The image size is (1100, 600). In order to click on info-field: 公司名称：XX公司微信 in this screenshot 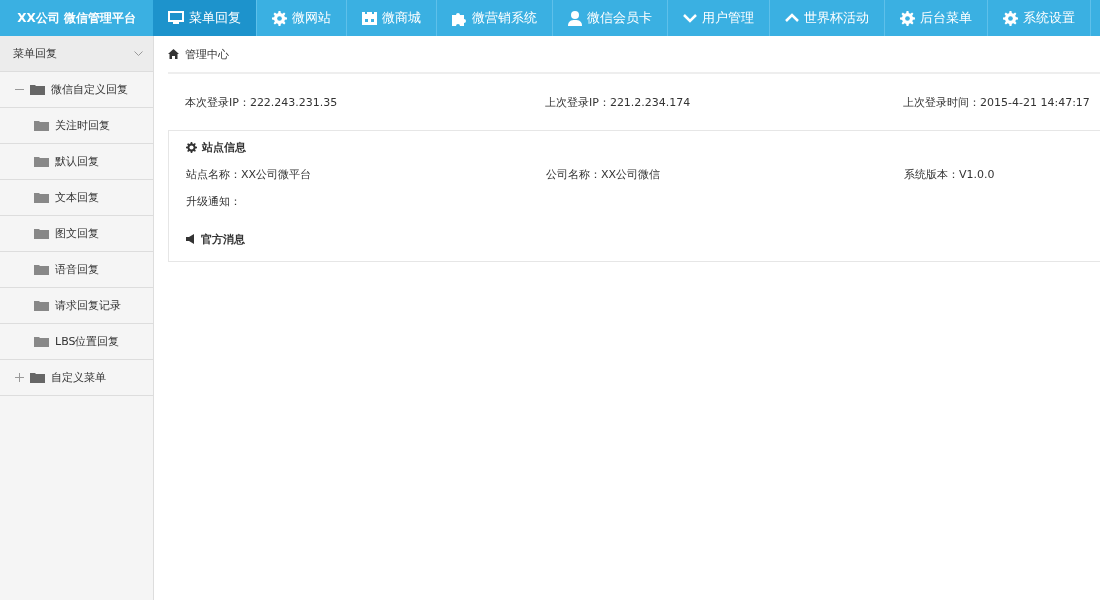, I will do `click(725, 174)`.